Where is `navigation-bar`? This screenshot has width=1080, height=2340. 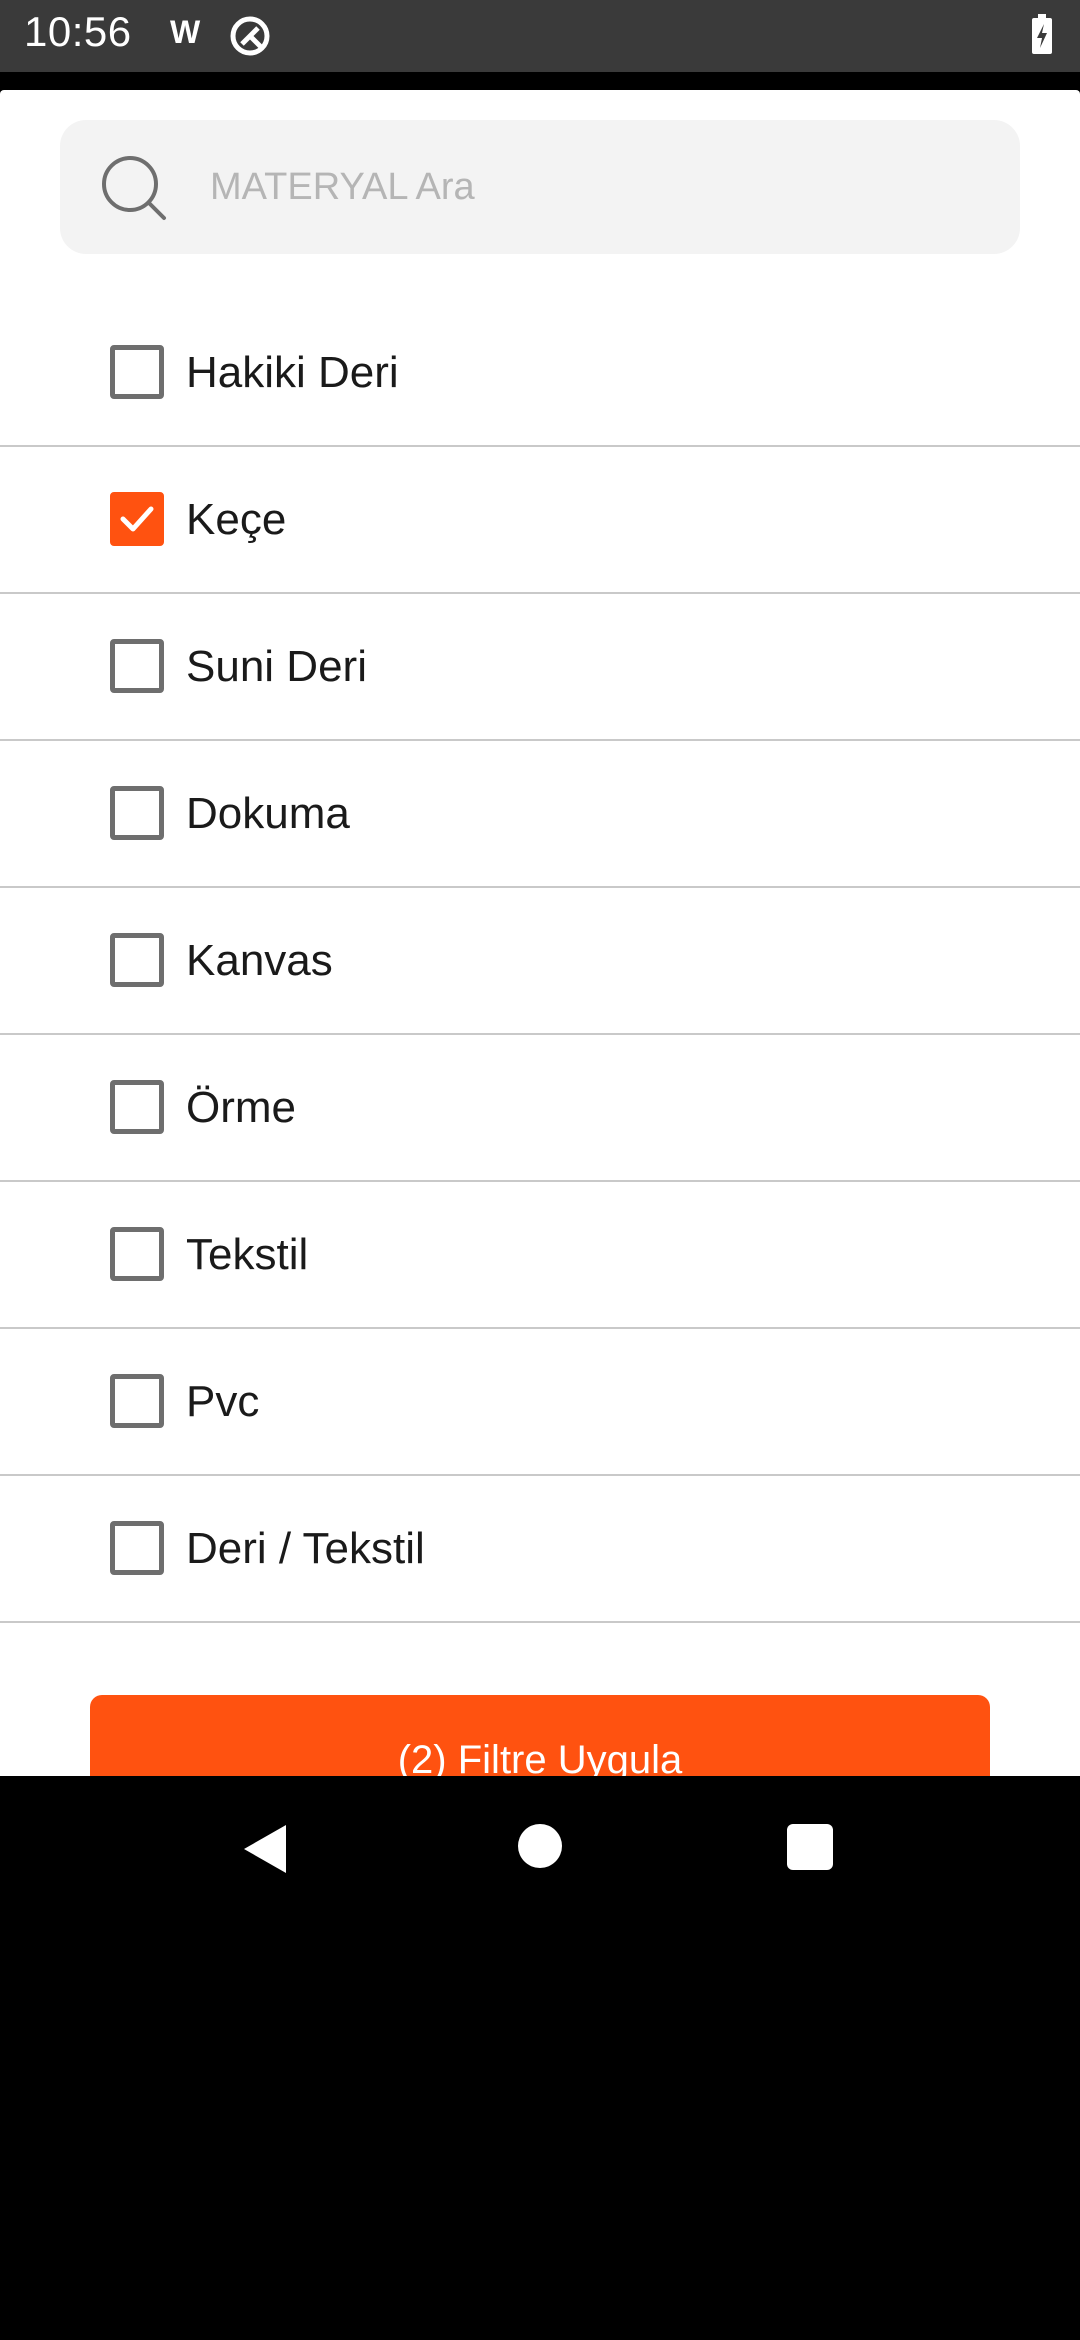 navigation-bar is located at coordinates (540, 1846).